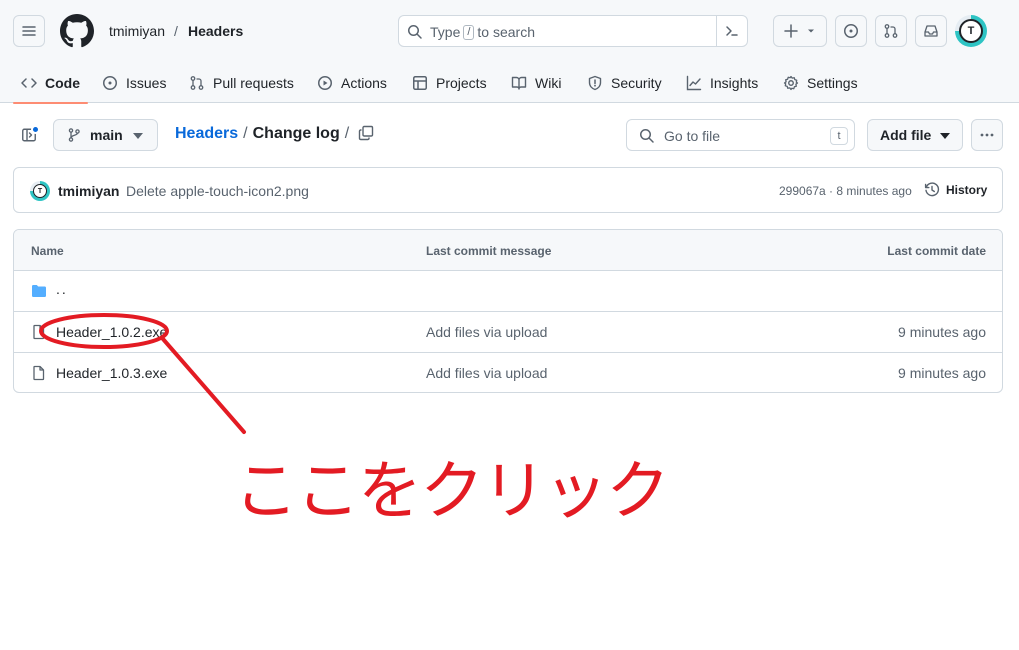 This screenshot has height=650, width=1019. What do you see at coordinates (366, 133) in the screenshot?
I see `copy-path-icon` at bounding box center [366, 133].